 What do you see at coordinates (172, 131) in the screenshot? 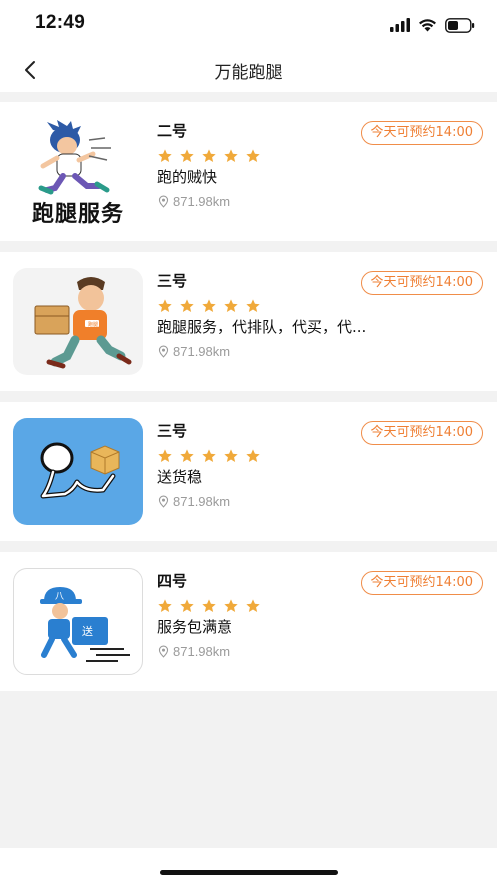
I see `service-name: 二号` at bounding box center [172, 131].